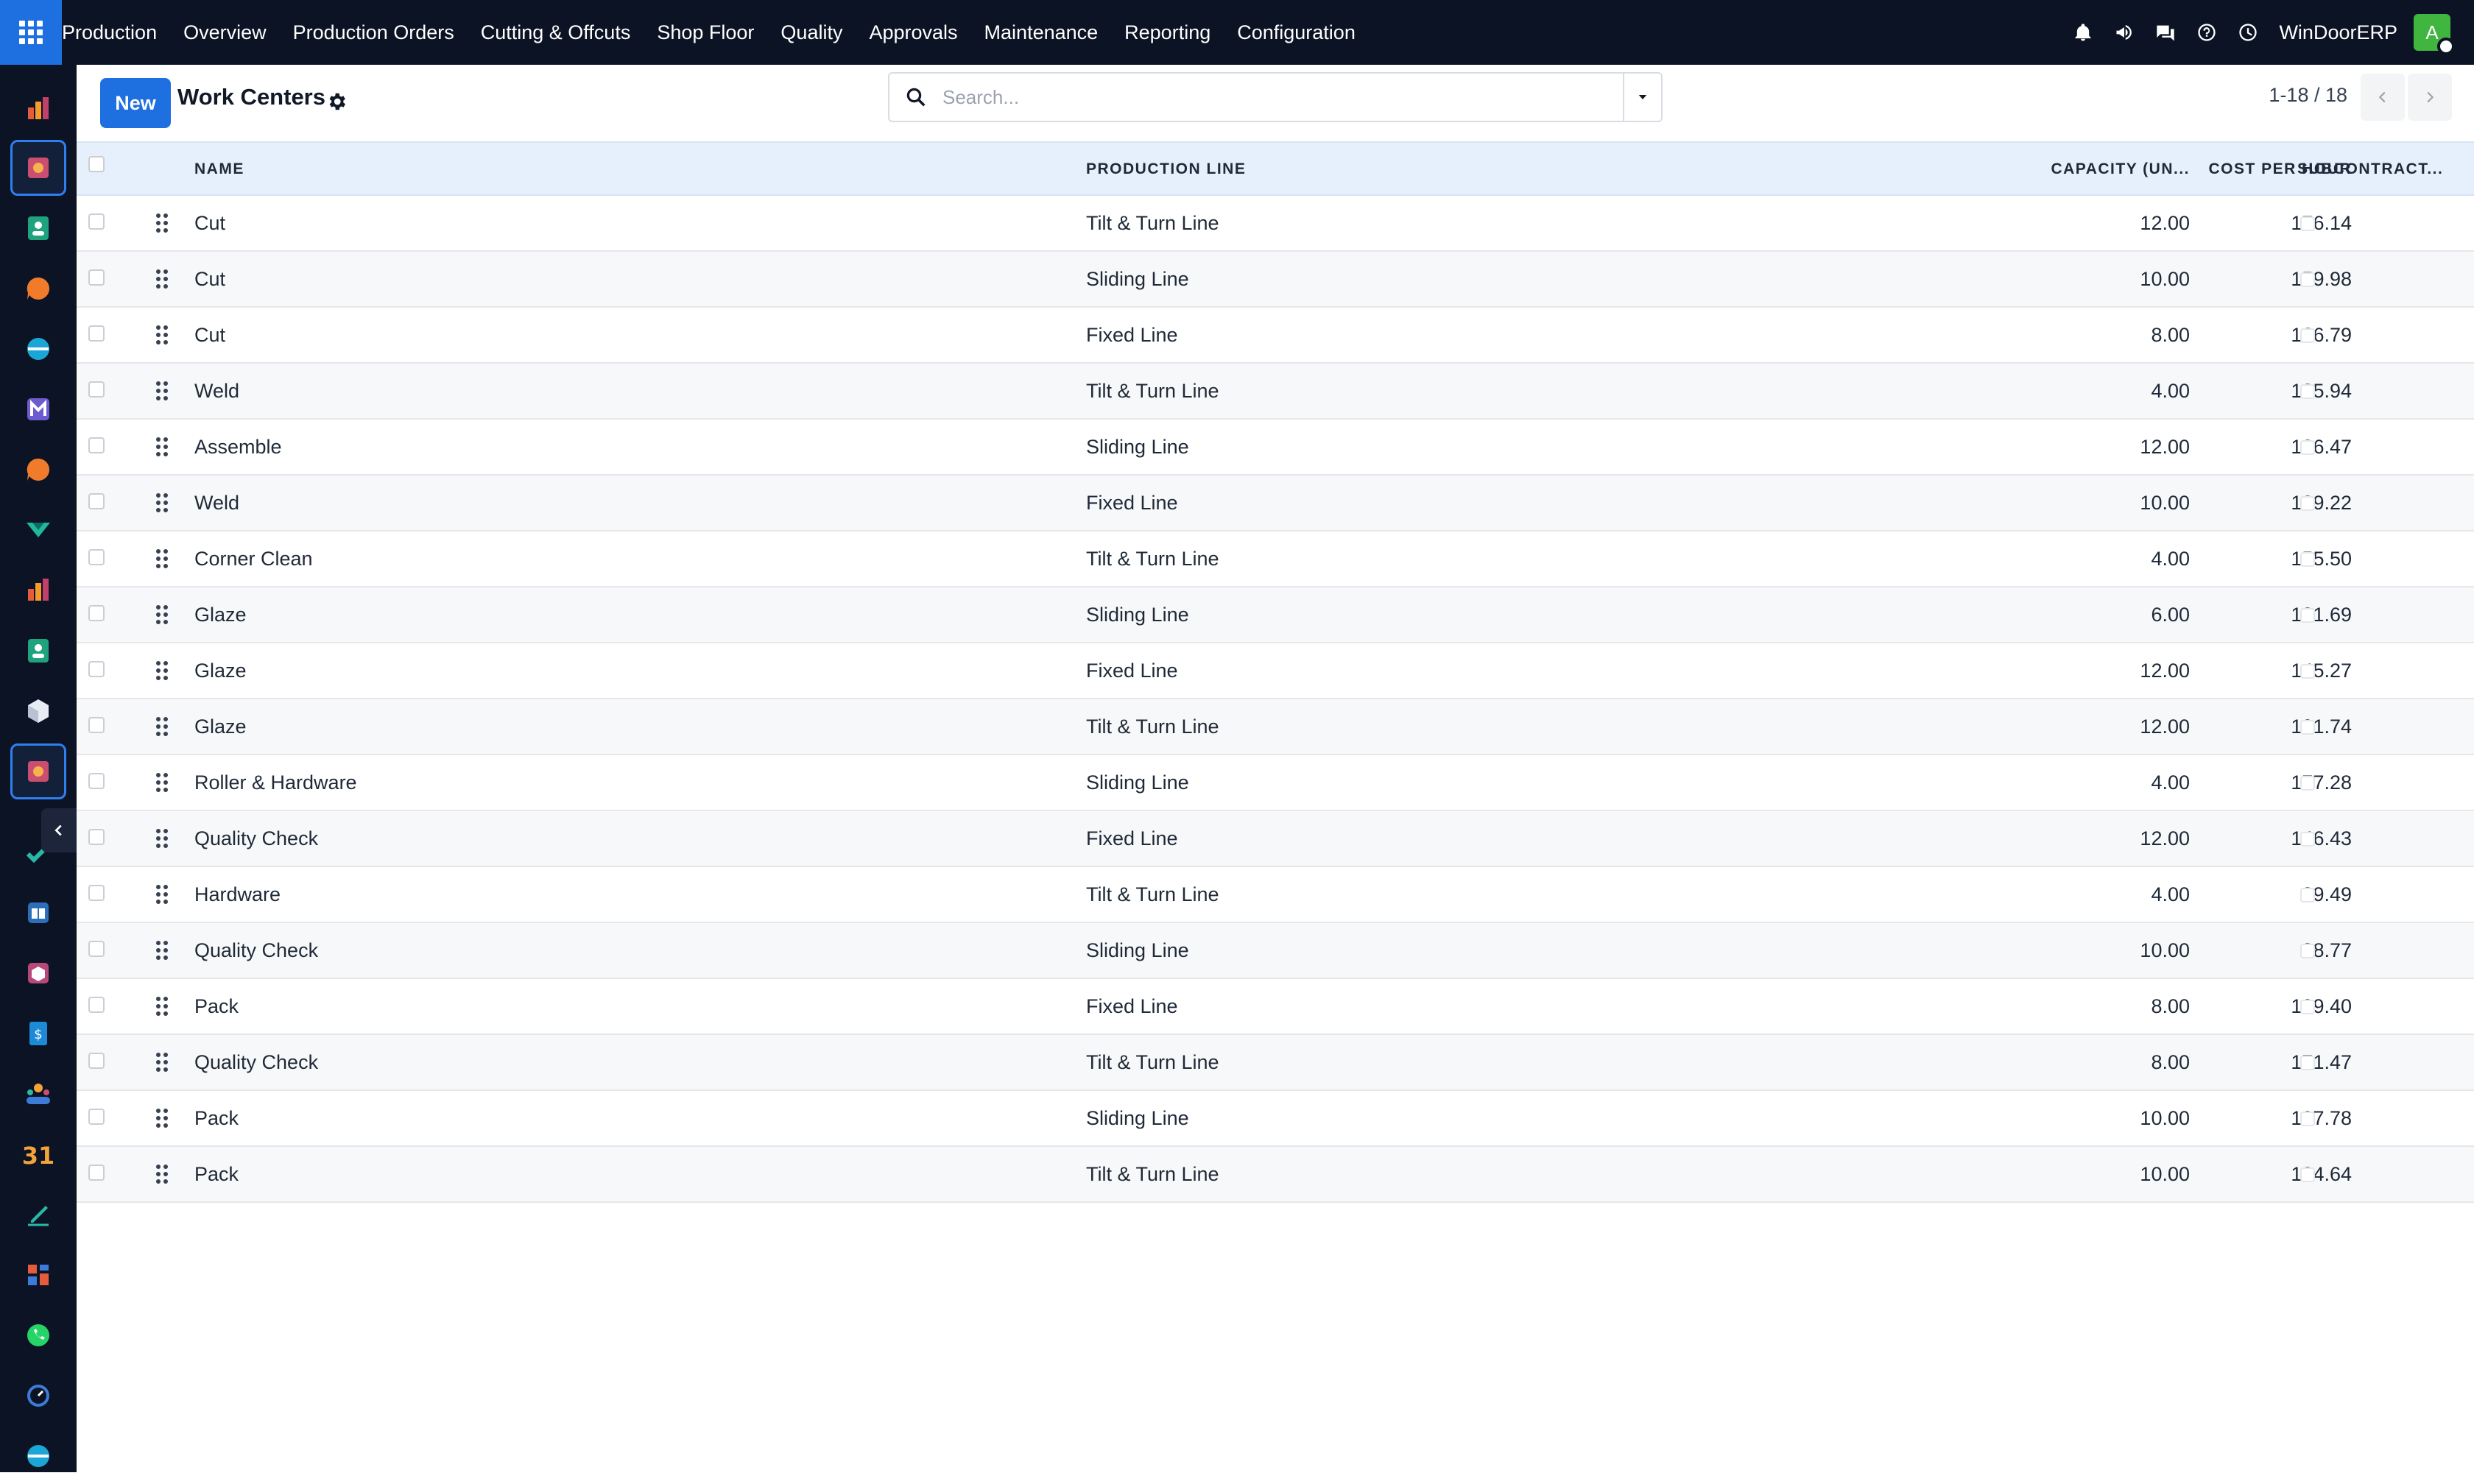 Image resolution: width=2474 pixels, height=1484 pixels. What do you see at coordinates (1276, 392) in the screenshot?
I see `table-row: Weld Tilt & Turn Line 4.00 125.94` at bounding box center [1276, 392].